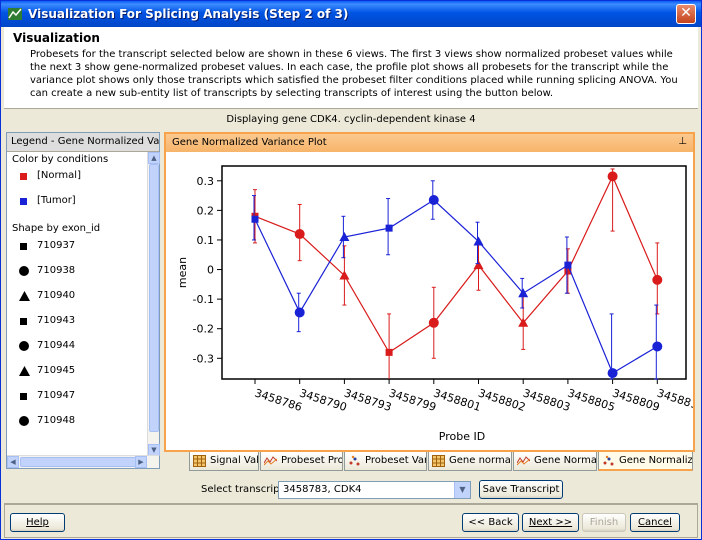  I want to click on x-tick-label: 3458799, so click(412, 400).